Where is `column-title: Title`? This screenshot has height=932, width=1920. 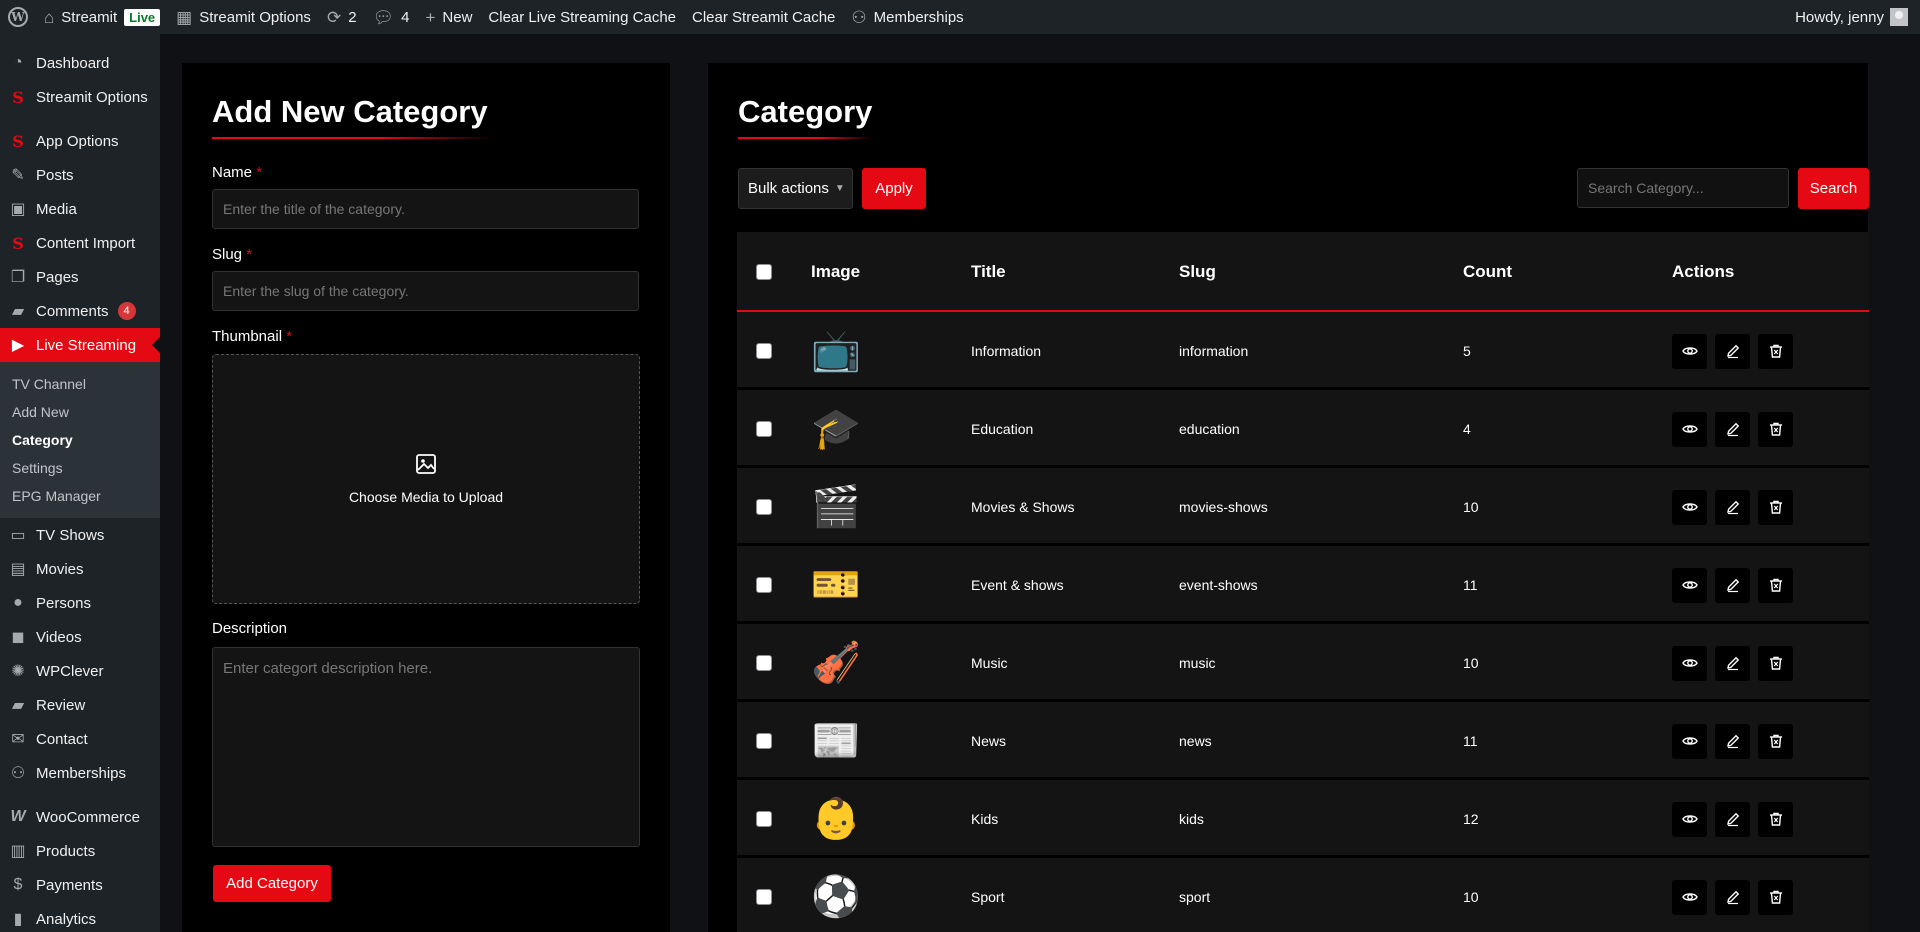 column-title: Title is located at coordinates (988, 272).